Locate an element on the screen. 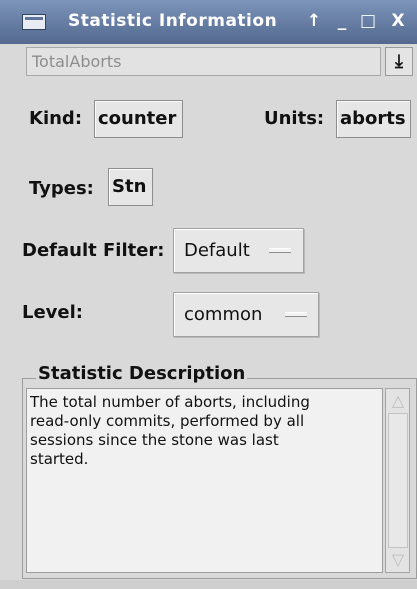 The image size is (417, 589). level-dropdown: common is located at coordinates (246, 314).